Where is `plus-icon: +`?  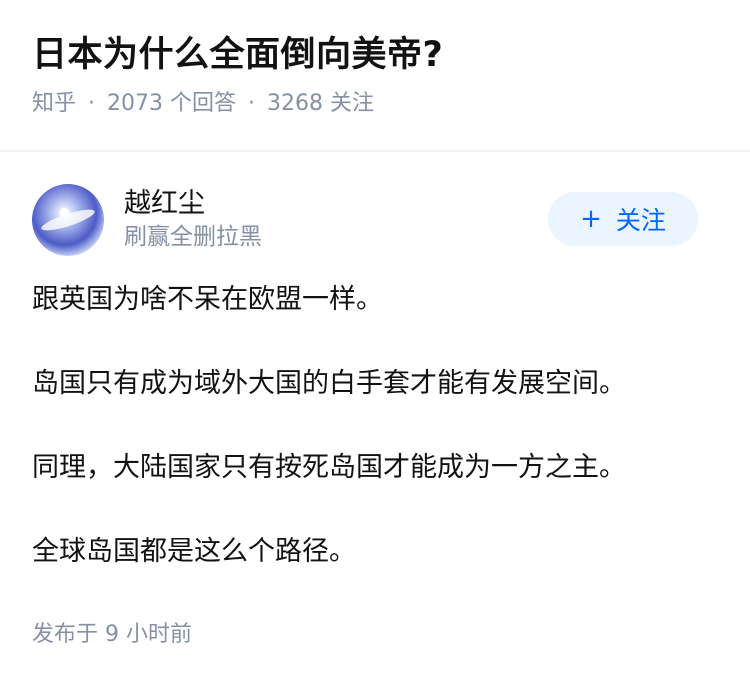 plus-icon: + is located at coordinates (591, 219).